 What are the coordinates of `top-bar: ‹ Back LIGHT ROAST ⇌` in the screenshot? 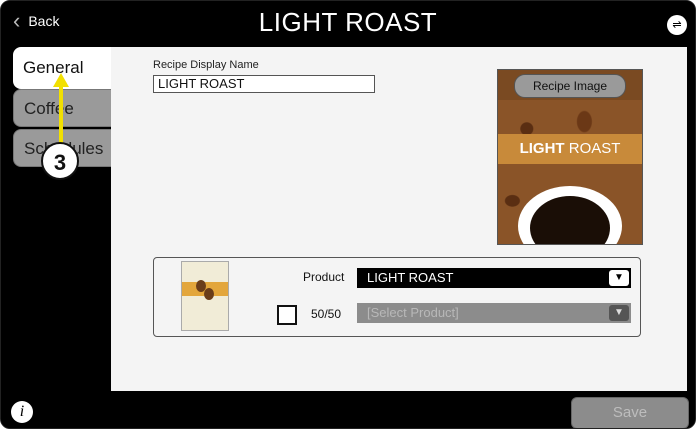 It's located at (348, 24).